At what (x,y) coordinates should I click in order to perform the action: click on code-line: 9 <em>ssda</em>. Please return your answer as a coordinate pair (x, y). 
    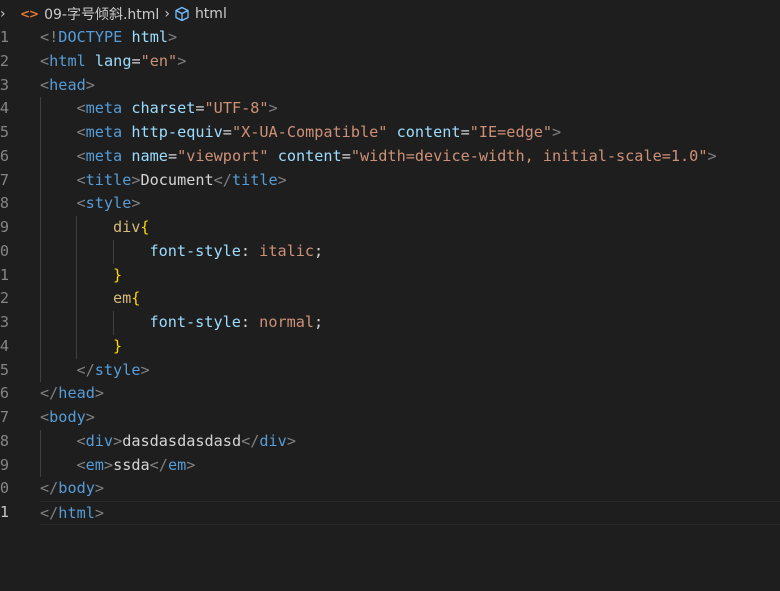
    Looking at the image, I should click on (390, 465).